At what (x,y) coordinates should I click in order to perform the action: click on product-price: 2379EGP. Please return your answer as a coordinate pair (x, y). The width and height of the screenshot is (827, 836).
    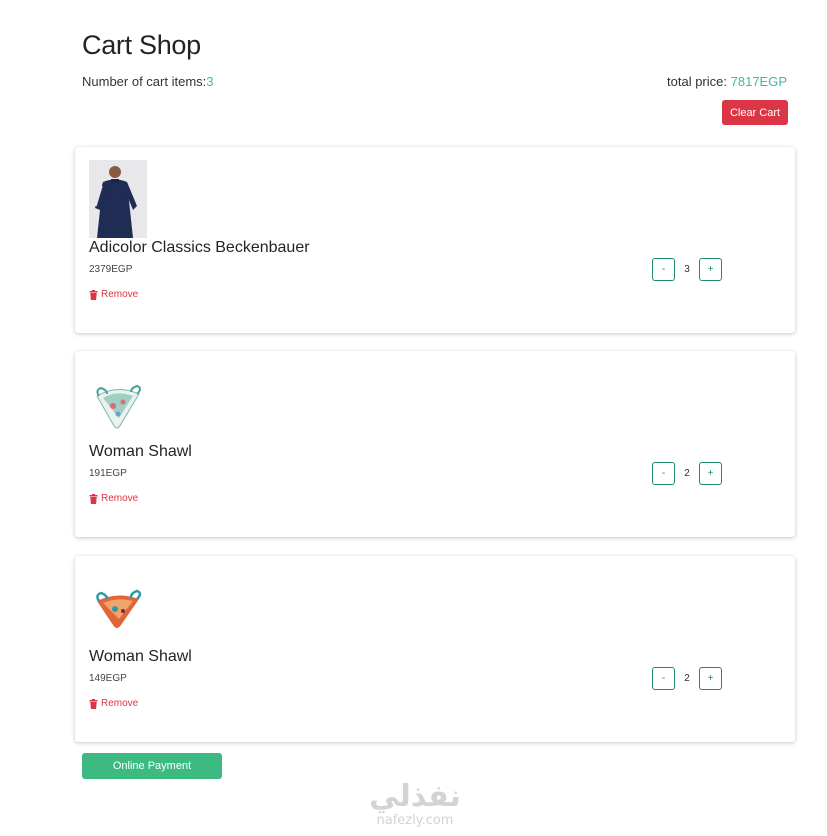
    Looking at the image, I should click on (111, 269).